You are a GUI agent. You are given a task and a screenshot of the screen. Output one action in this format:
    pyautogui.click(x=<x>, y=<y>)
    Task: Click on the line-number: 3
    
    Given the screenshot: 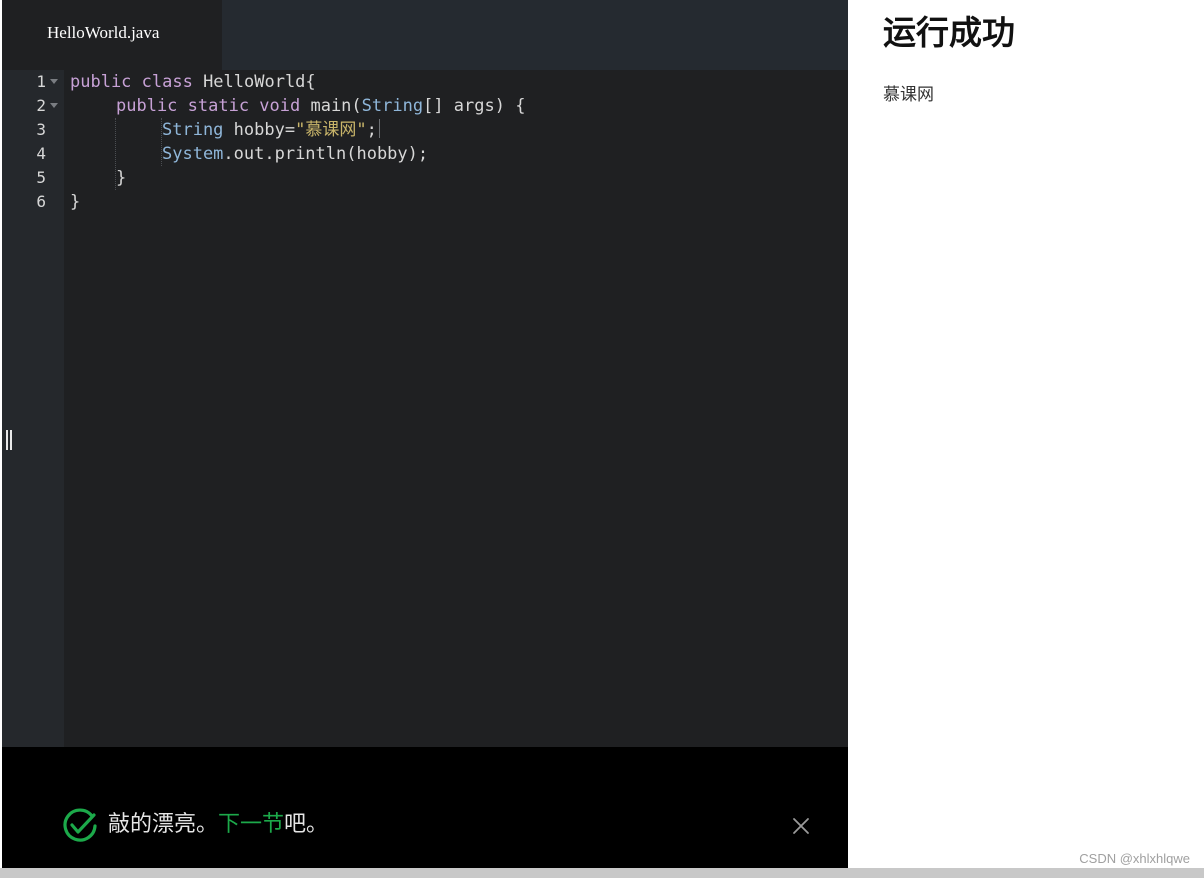 What is the action you would take?
    pyautogui.click(x=41, y=129)
    